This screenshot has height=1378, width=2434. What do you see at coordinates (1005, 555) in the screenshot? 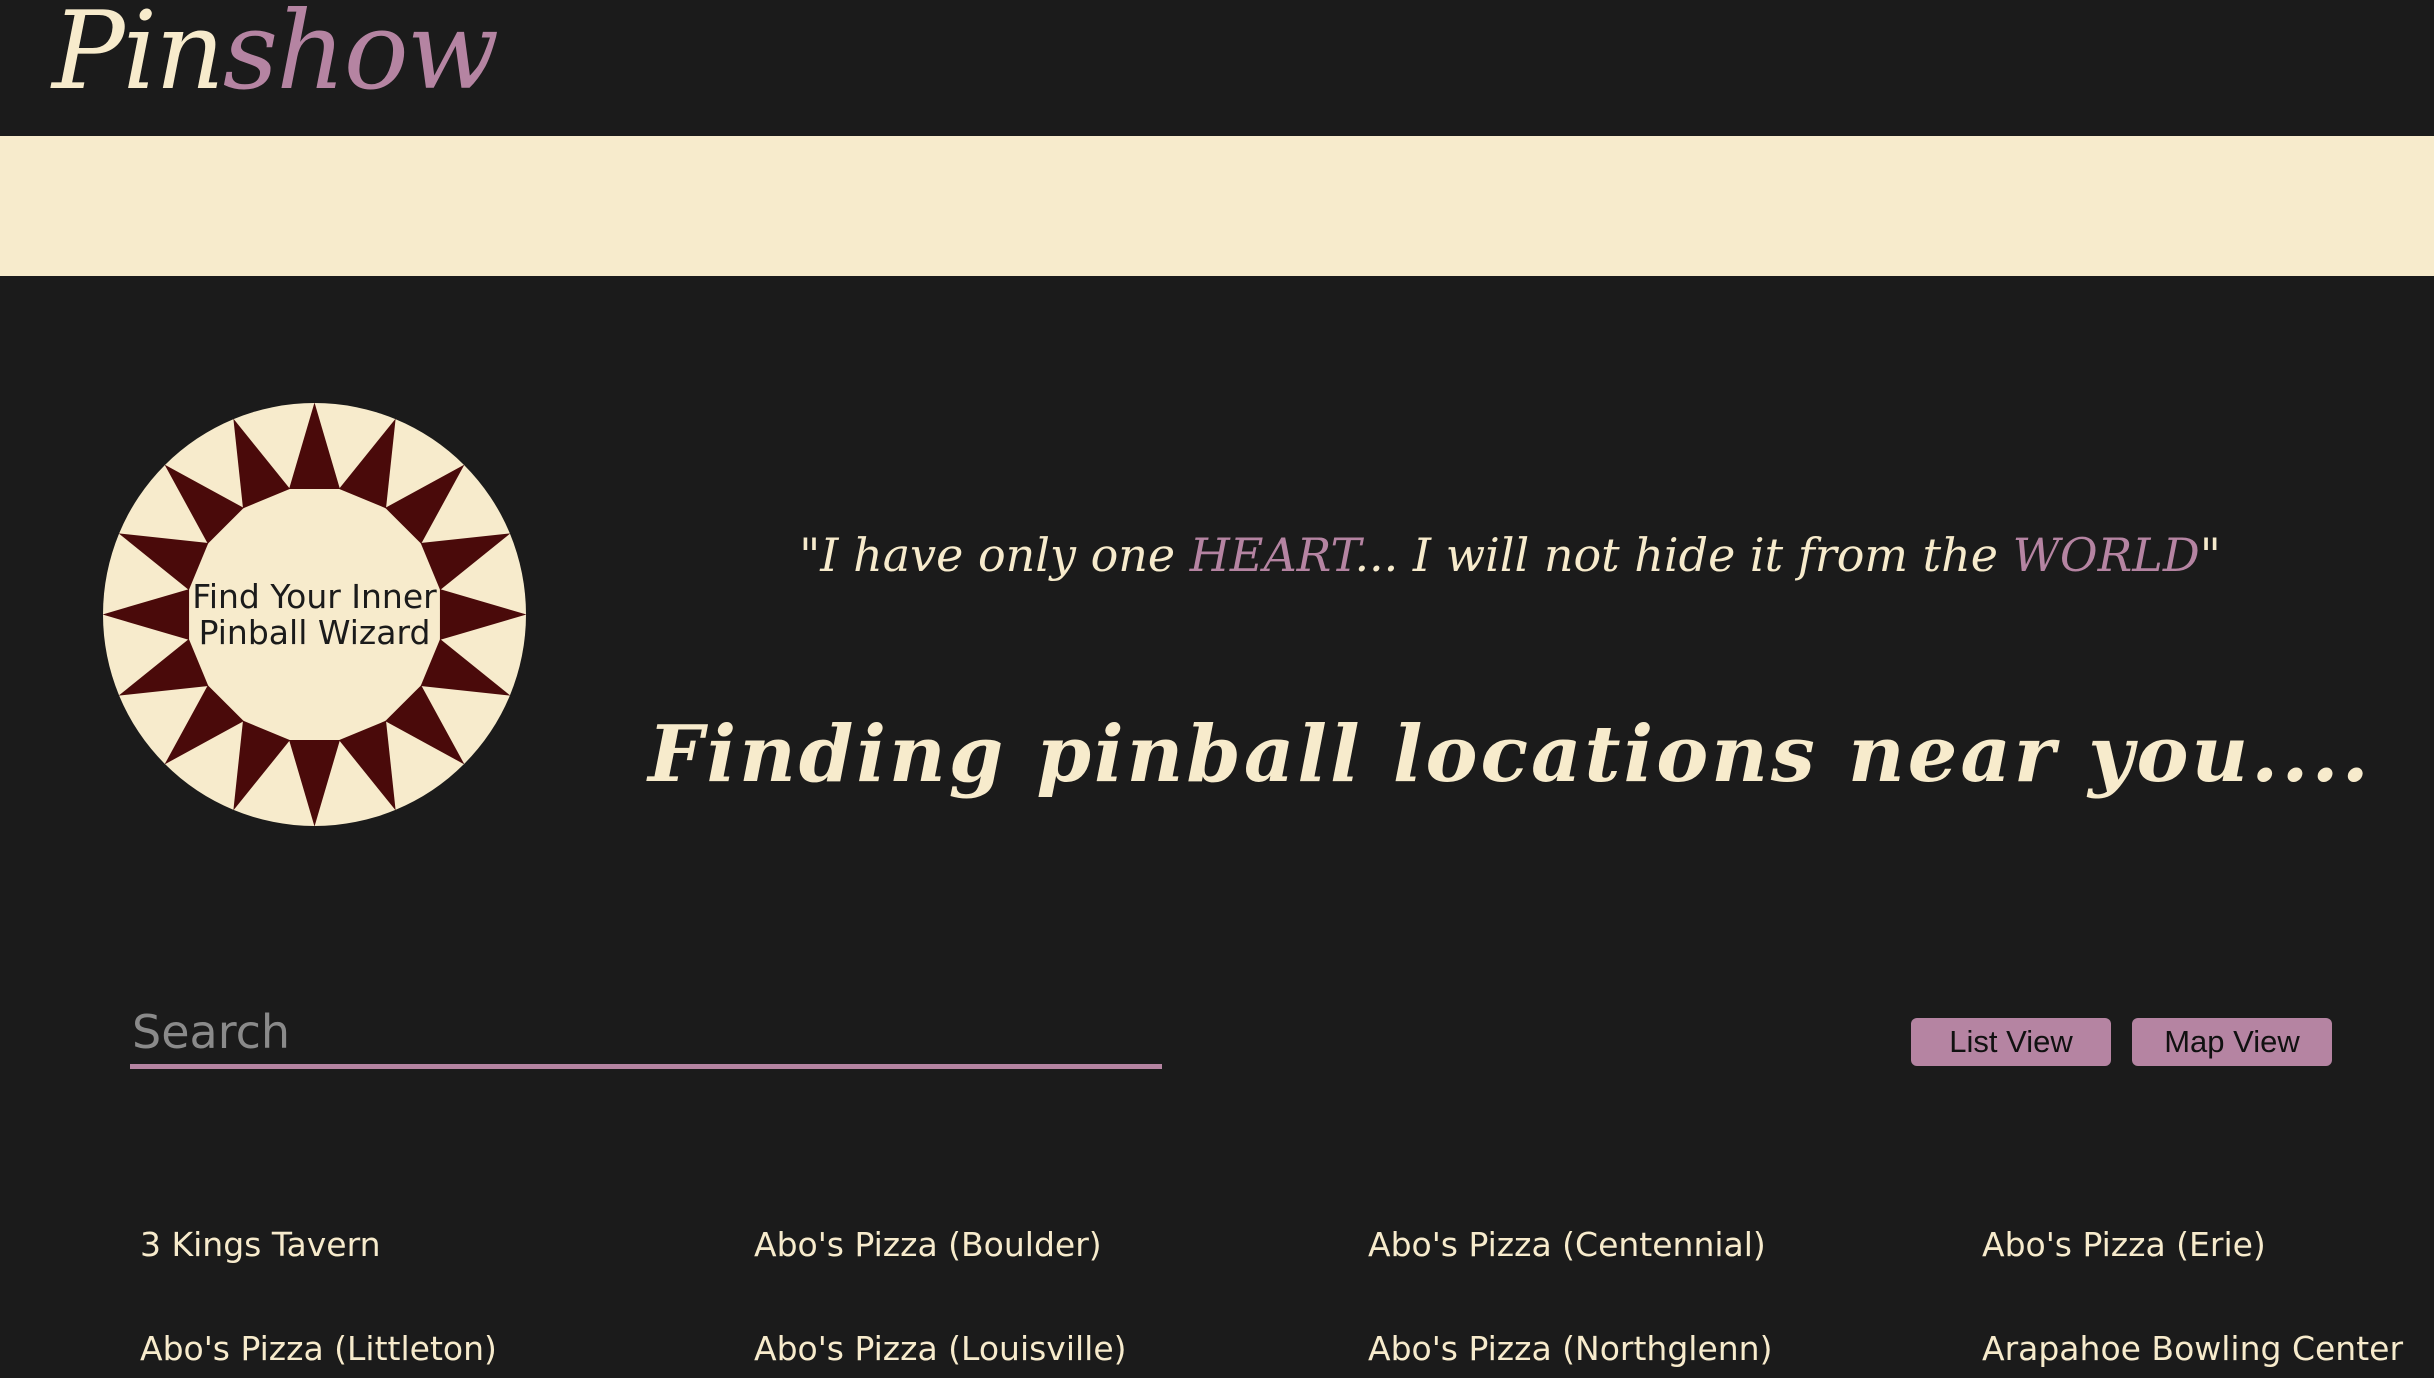
I see `quote-text-1: I have only one` at bounding box center [1005, 555].